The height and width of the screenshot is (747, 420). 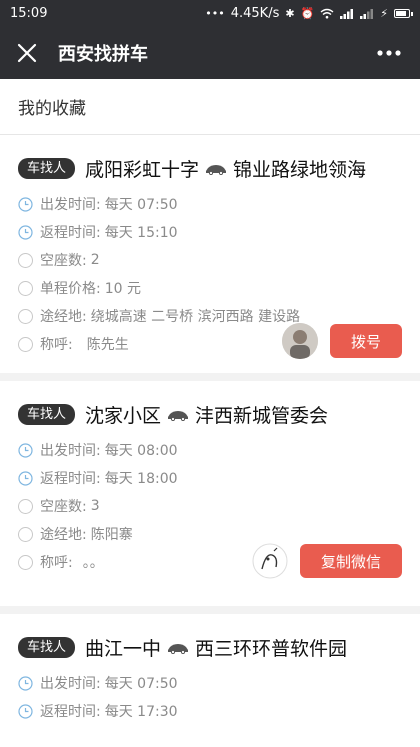 What do you see at coordinates (103, 54) in the screenshot?
I see `page-title: 西安找拼车` at bounding box center [103, 54].